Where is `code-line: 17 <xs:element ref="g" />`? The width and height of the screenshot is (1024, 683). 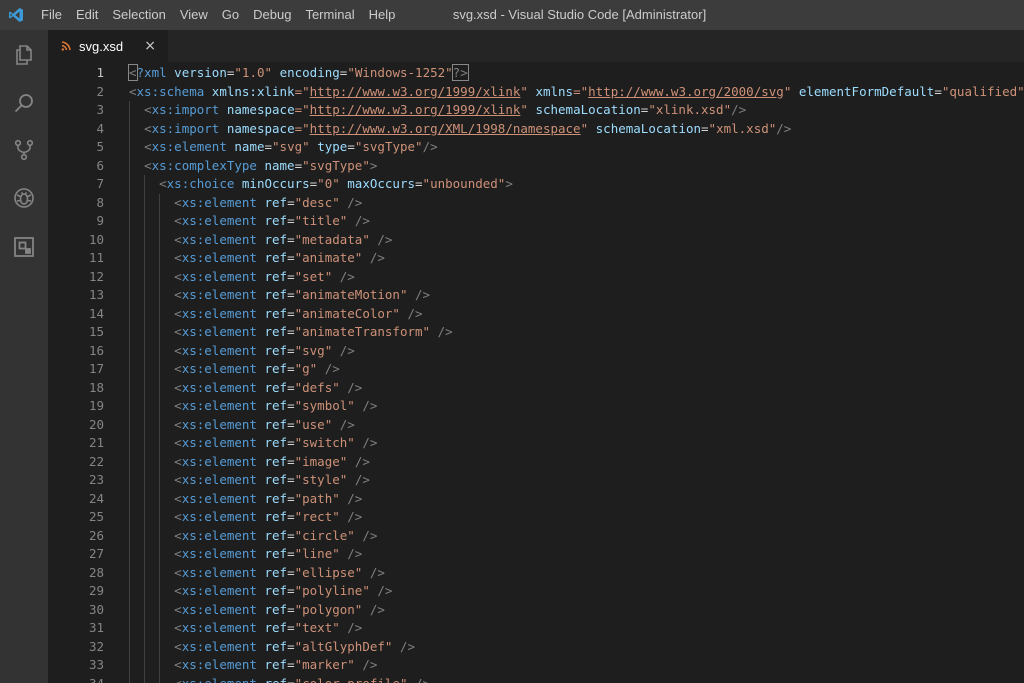 code-line: 17 <xs:element ref="g" /> is located at coordinates (536, 369).